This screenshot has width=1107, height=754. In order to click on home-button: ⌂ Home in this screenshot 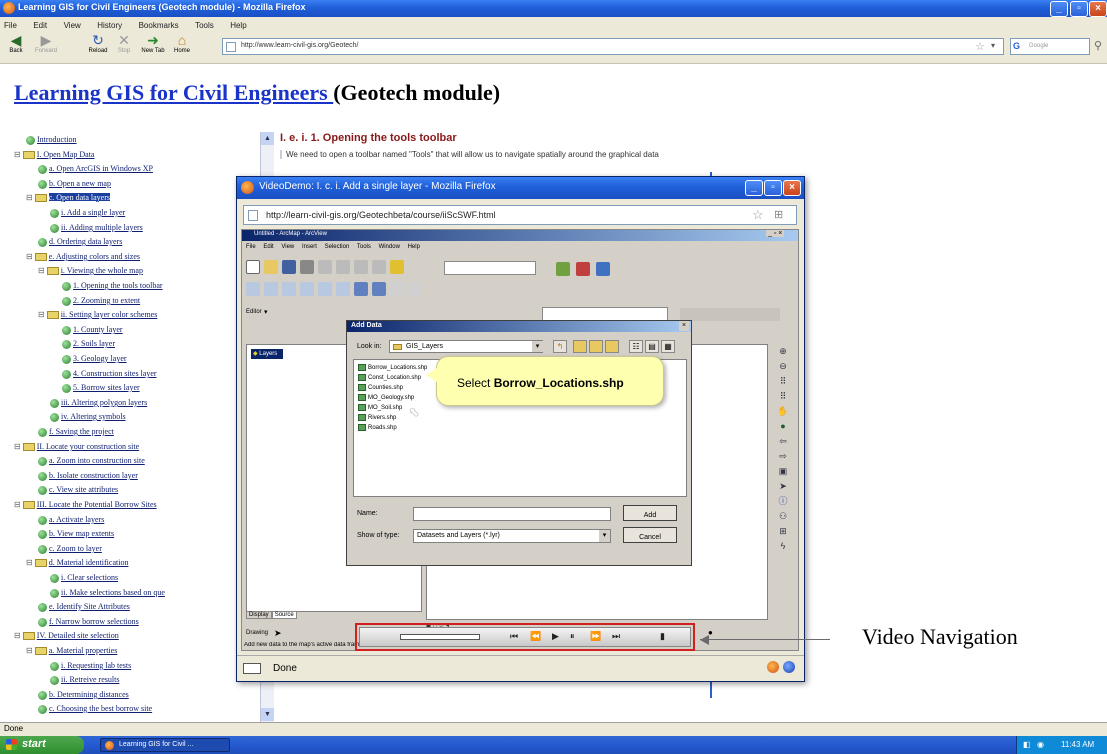, I will do `click(182, 43)`.